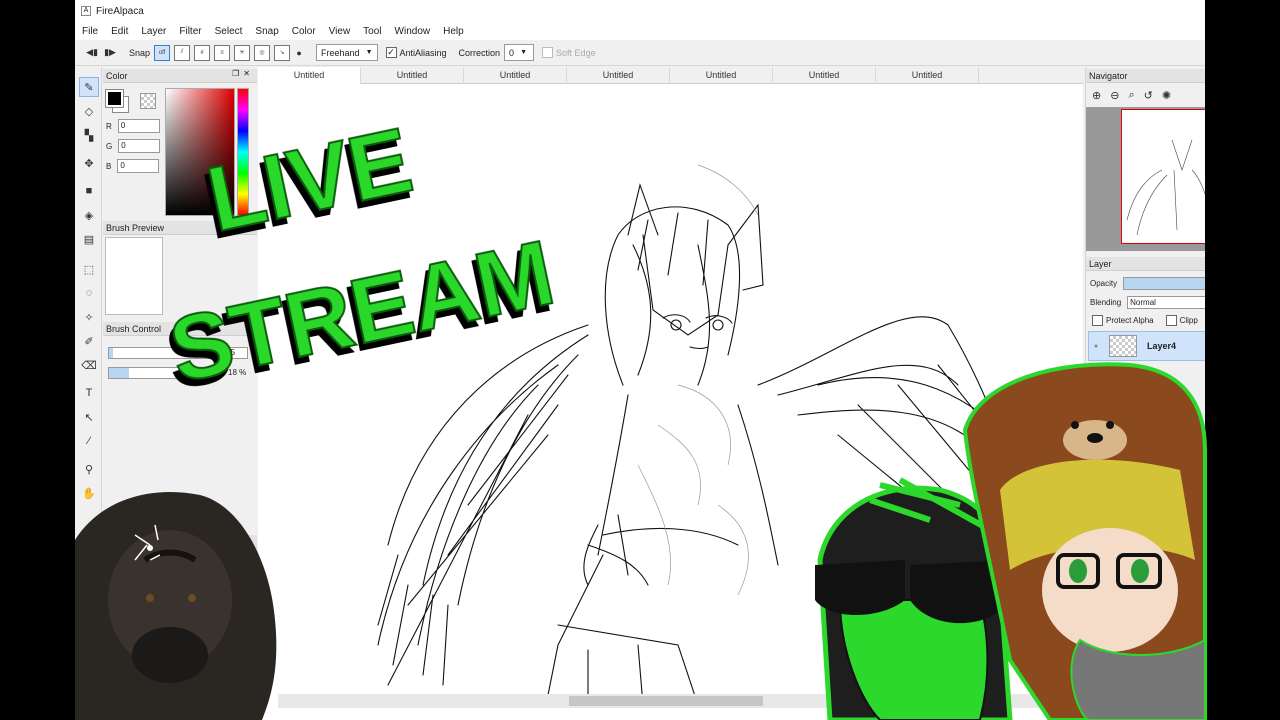  I want to click on color-panel-title: Color, so click(117, 75).